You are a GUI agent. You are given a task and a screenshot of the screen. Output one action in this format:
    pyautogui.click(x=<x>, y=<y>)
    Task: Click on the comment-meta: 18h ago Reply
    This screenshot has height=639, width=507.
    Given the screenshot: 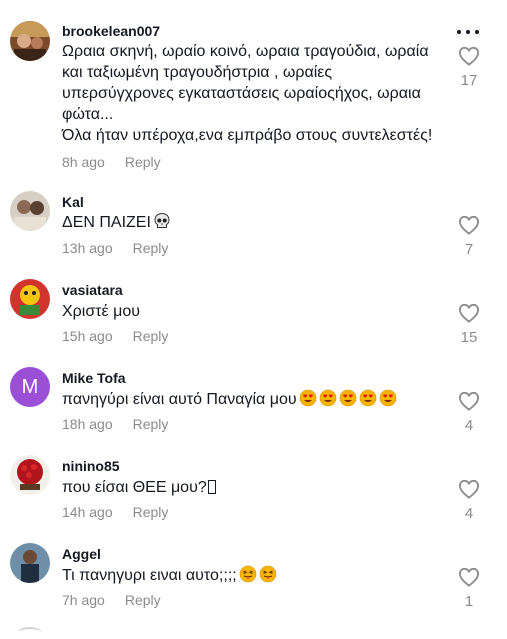 What is the action you would take?
    pyautogui.click(x=115, y=424)
    